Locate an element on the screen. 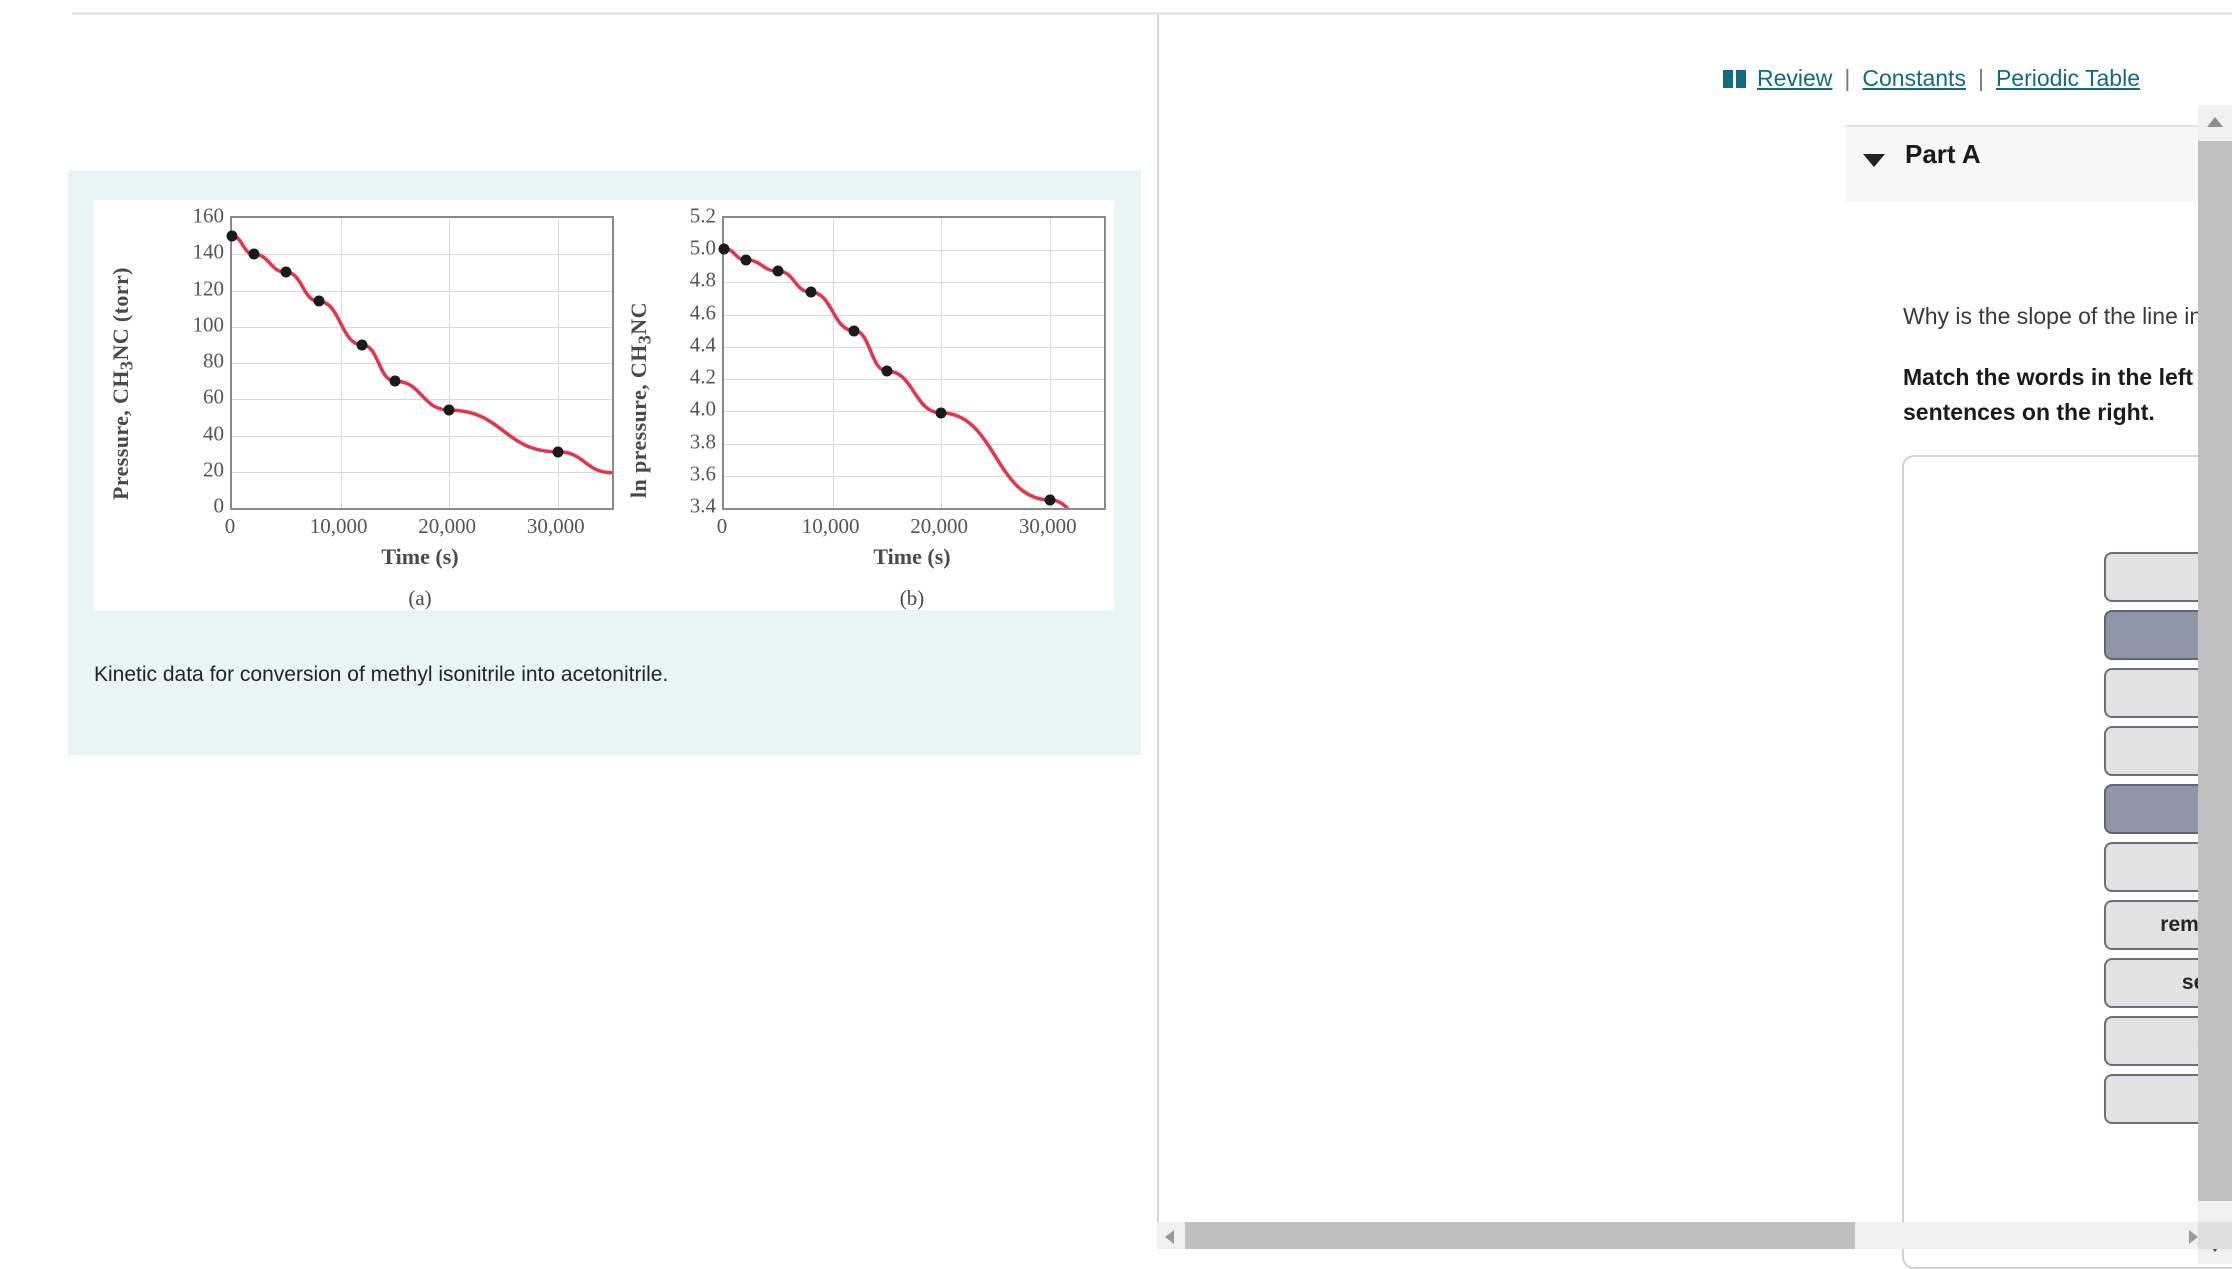 The image size is (2232, 1269). chart-b-ytick: 5.0 is located at coordinates (702, 247).